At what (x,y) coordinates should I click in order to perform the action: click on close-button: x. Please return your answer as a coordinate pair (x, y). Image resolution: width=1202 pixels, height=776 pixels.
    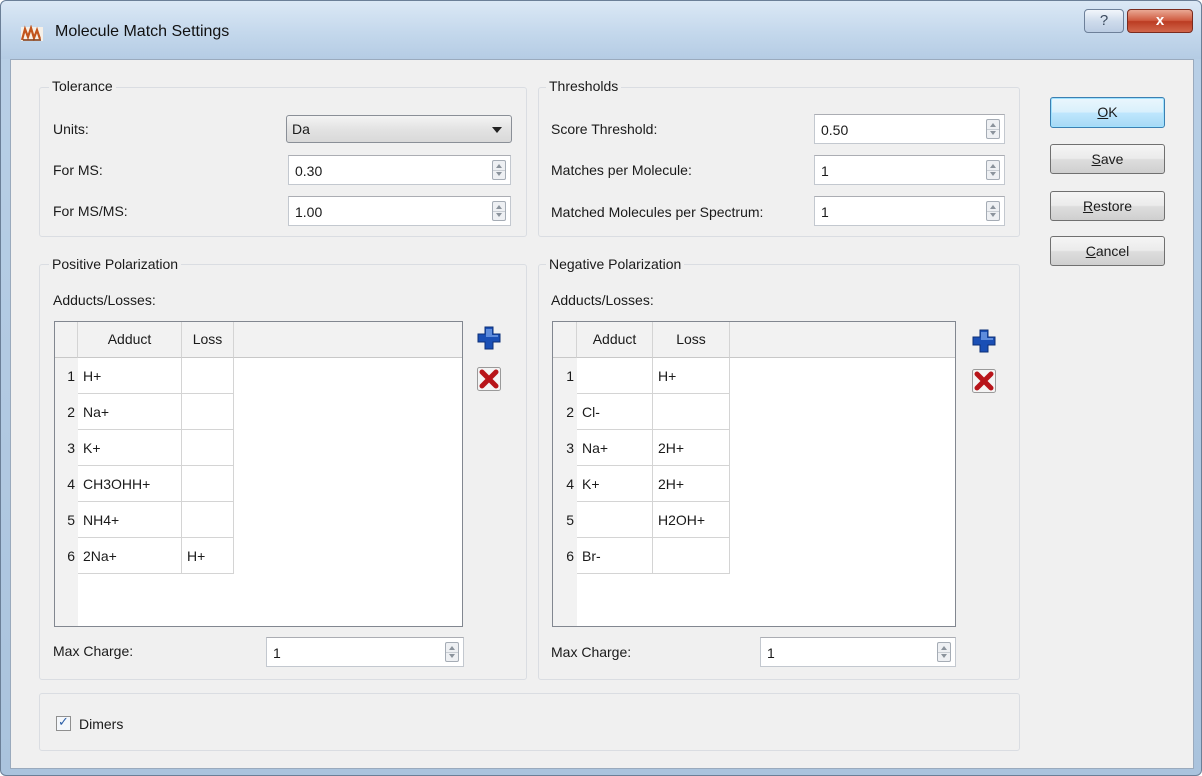
    Looking at the image, I should click on (1160, 21).